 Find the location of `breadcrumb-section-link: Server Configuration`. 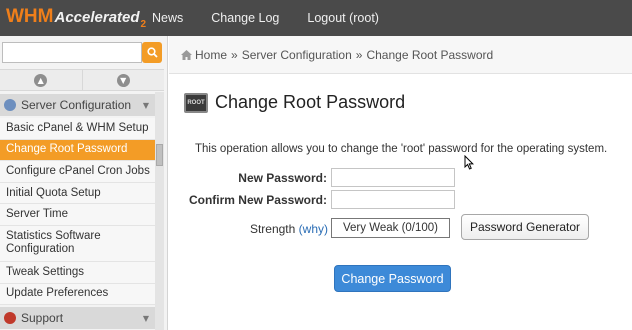

breadcrumb-section-link: Server Configuration is located at coordinates (297, 55).